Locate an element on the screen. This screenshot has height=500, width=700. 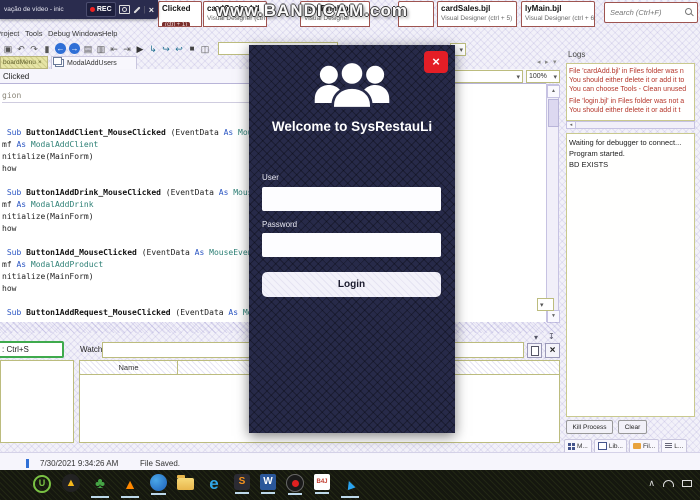
status-message: File Saved. is located at coordinates (160, 463).